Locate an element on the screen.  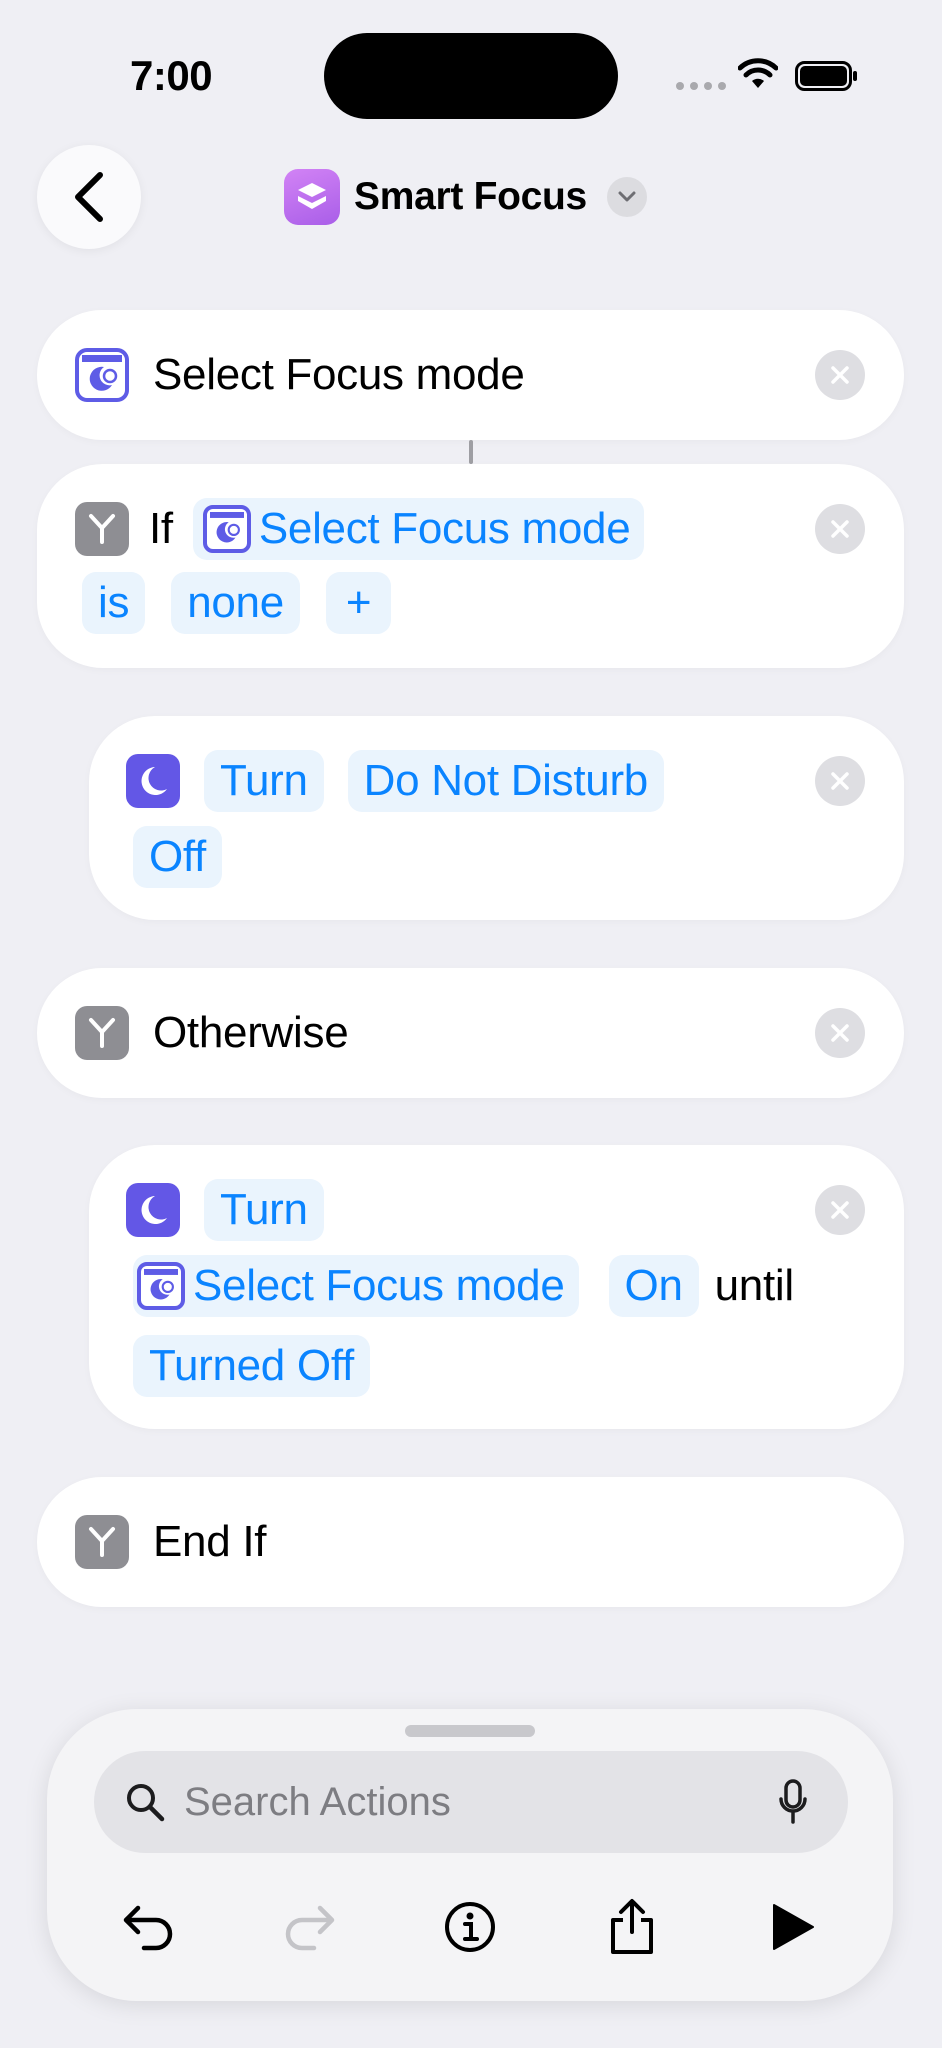
chevron-left-icon is located at coordinates (89, 197).